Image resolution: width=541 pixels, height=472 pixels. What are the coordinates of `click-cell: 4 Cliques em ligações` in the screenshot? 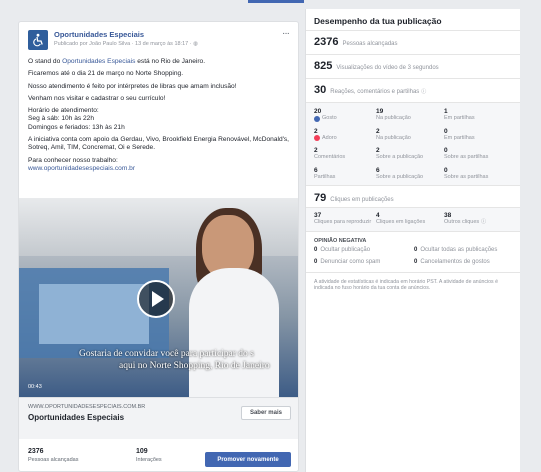 It's located at (410, 219).